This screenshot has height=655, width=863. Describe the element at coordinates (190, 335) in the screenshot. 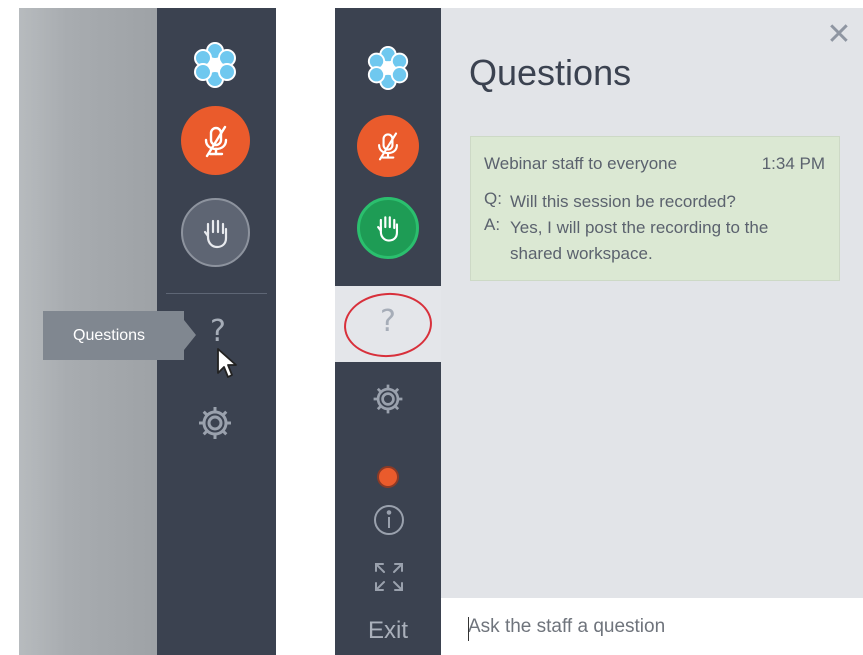

I see `tooltip-arrow` at that location.